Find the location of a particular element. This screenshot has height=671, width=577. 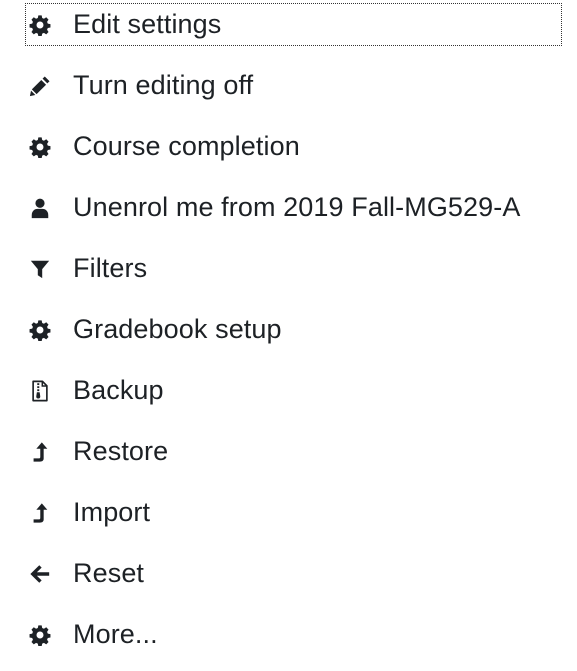

menu-item-gradebook-setup: Gradebook setup is located at coordinates (296, 335).